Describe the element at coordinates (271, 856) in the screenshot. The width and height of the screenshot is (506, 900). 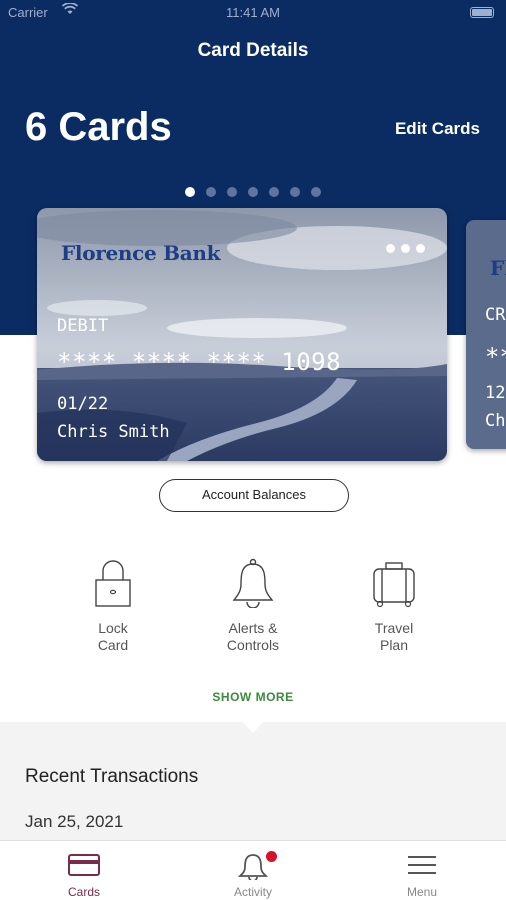
I see `notification-badge` at that location.